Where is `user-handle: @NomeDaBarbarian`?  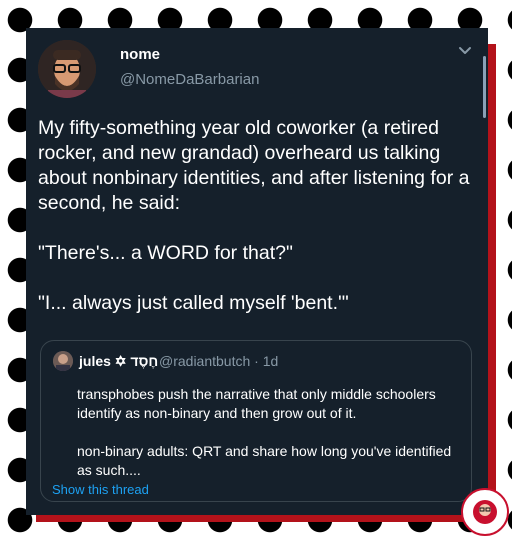 user-handle: @NomeDaBarbarian is located at coordinates (189, 79).